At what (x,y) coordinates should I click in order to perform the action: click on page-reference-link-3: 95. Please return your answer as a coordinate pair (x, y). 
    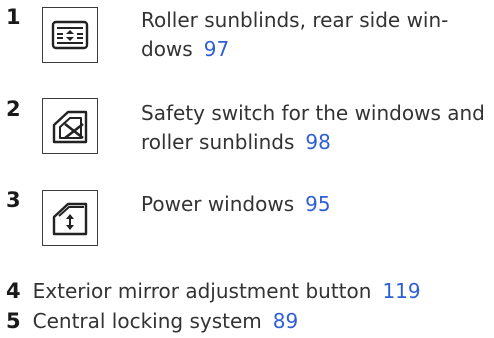
    Looking at the image, I should click on (317, 204).